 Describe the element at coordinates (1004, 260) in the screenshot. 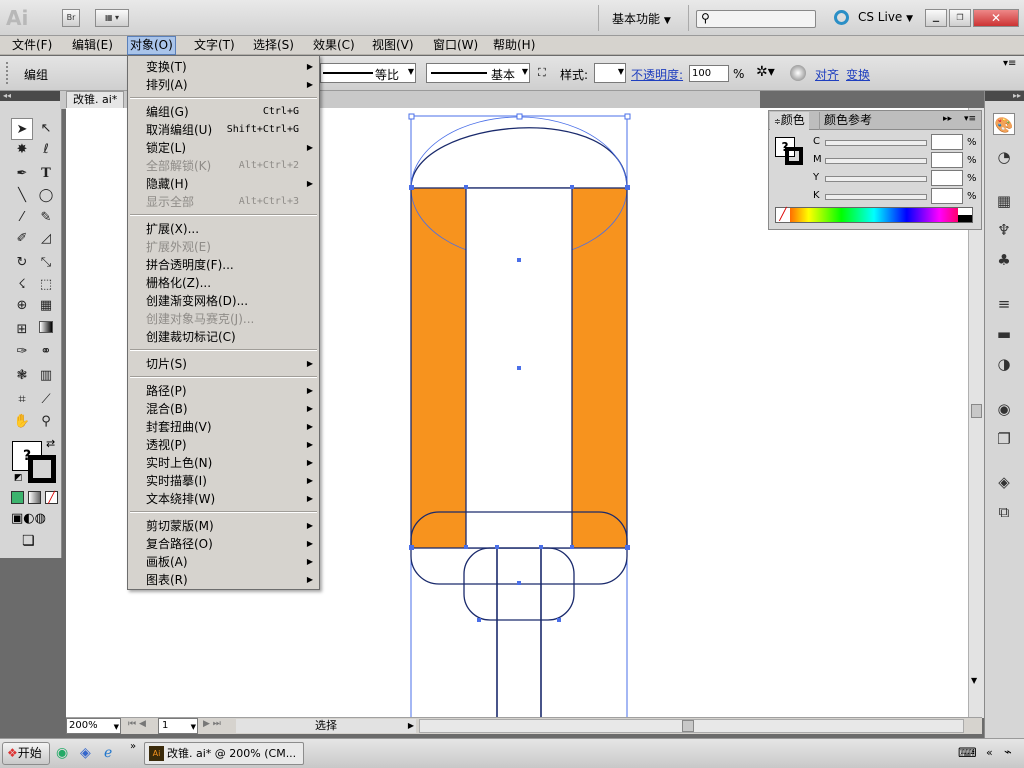

I see `symbols-icon: ♣` at that location.